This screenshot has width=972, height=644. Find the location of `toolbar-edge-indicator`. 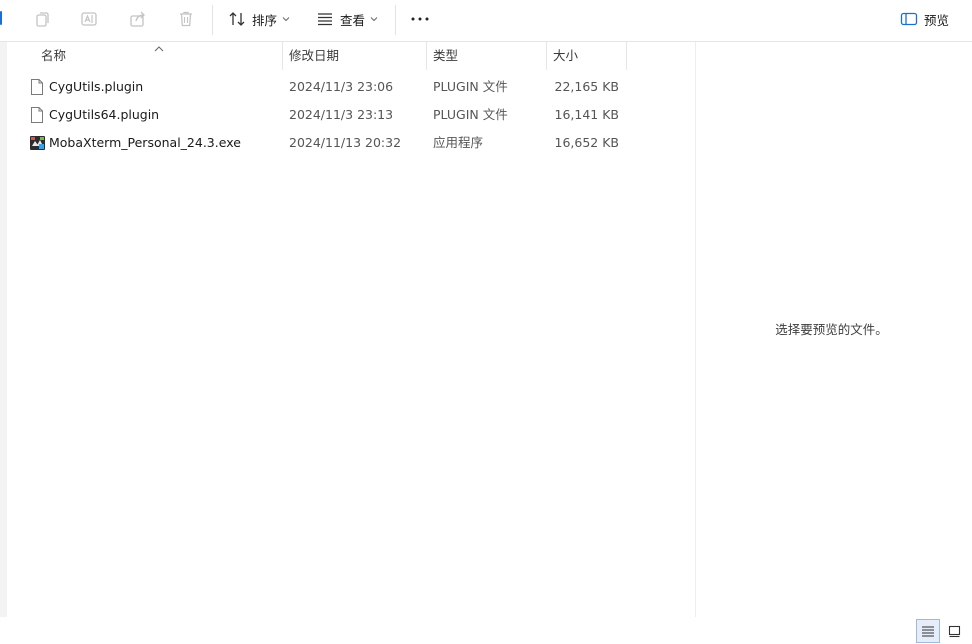

toolbar-edge-indicator is located at coordinates (1, 18).